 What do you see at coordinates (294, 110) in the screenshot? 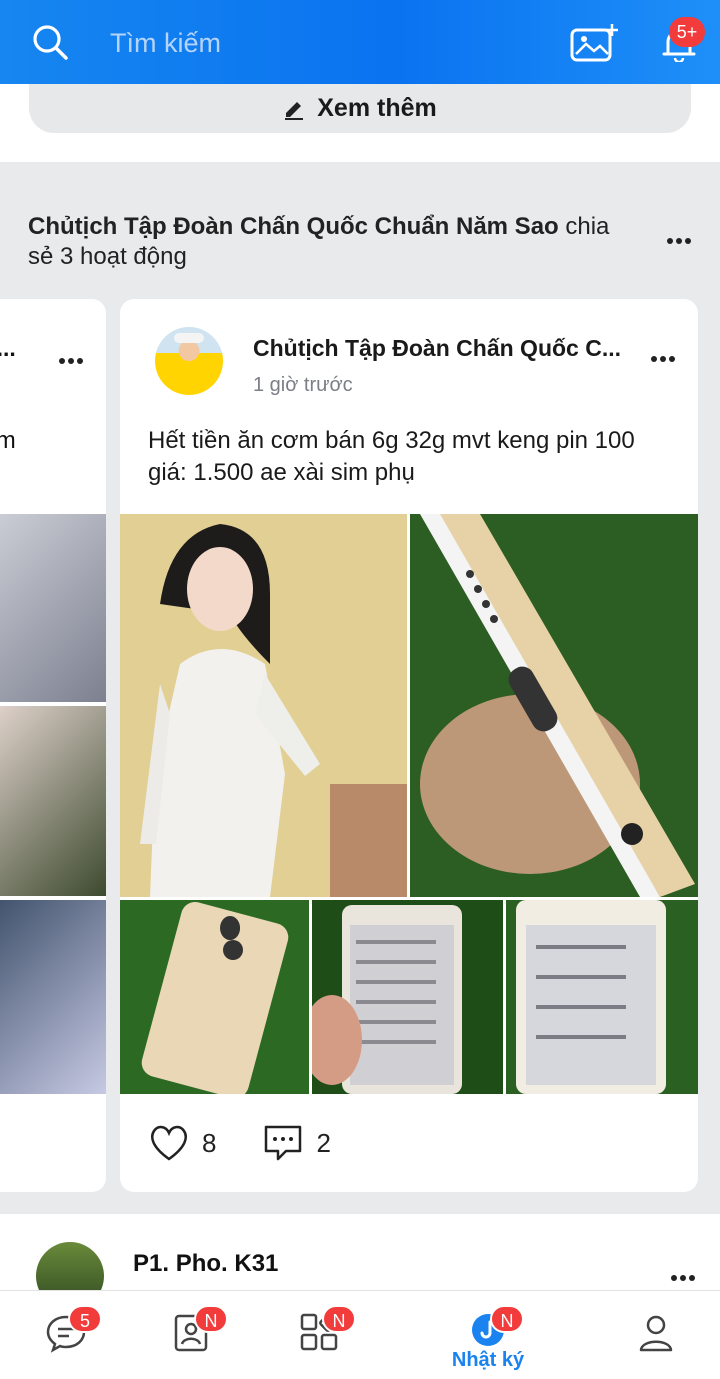
I see `pencil-icon` at bounding box center [294, 110].